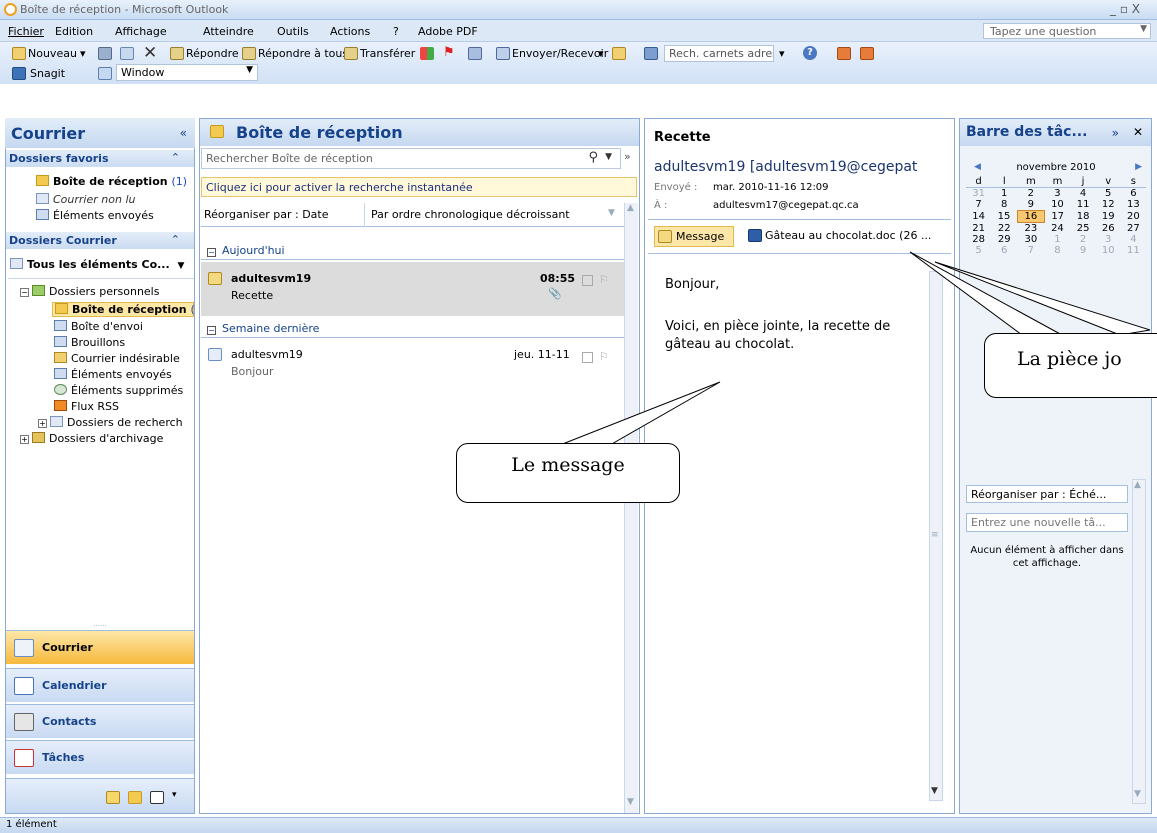  Describe the element at coordinates (786, 205) in the screenshot. I see `to-value: adultesvm17@cegepat.qc.ca` at that location.